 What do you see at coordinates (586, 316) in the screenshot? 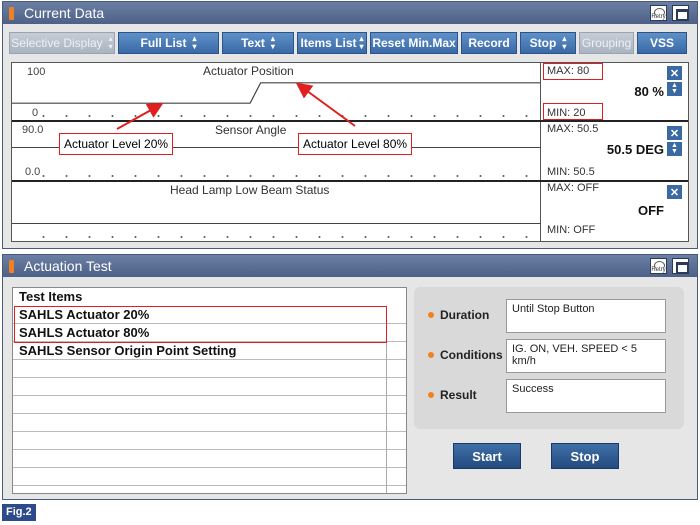
I see `duration-value: Until Stop Button` at bounding box center [586, 316].